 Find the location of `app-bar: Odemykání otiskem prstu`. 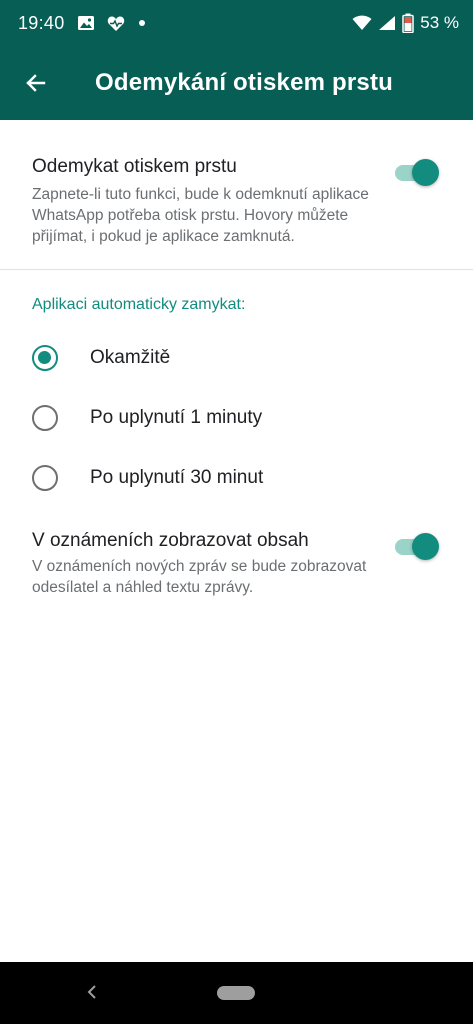

app-bar: Odemykání otiskem prstu is located at coordinates (236, 83).